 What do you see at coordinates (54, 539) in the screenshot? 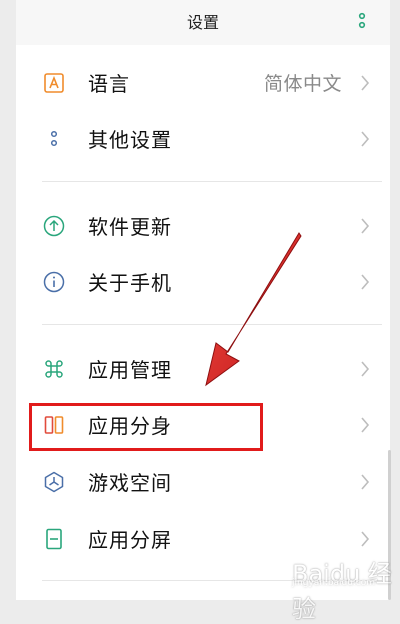
I see `split-screen-icon` at bounding box center [54, 539].